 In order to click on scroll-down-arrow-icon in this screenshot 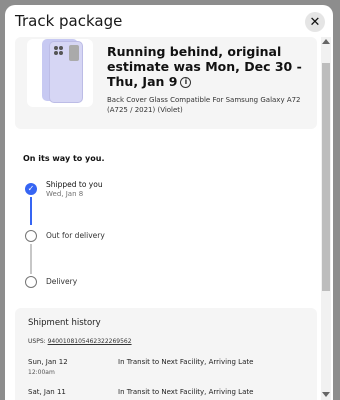, I will do `click(326, 394)`.